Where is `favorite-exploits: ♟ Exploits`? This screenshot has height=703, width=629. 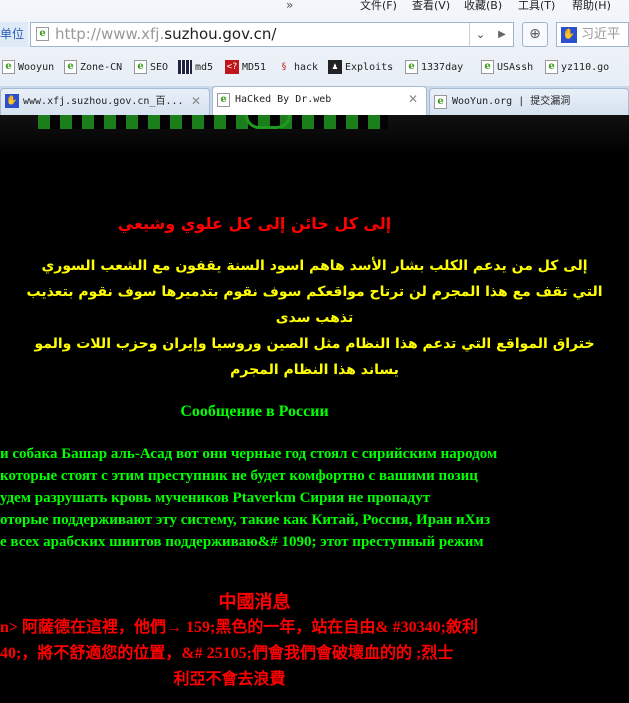 favorite-exploits: ♟ Exploits is located at coordinates (360, 67).